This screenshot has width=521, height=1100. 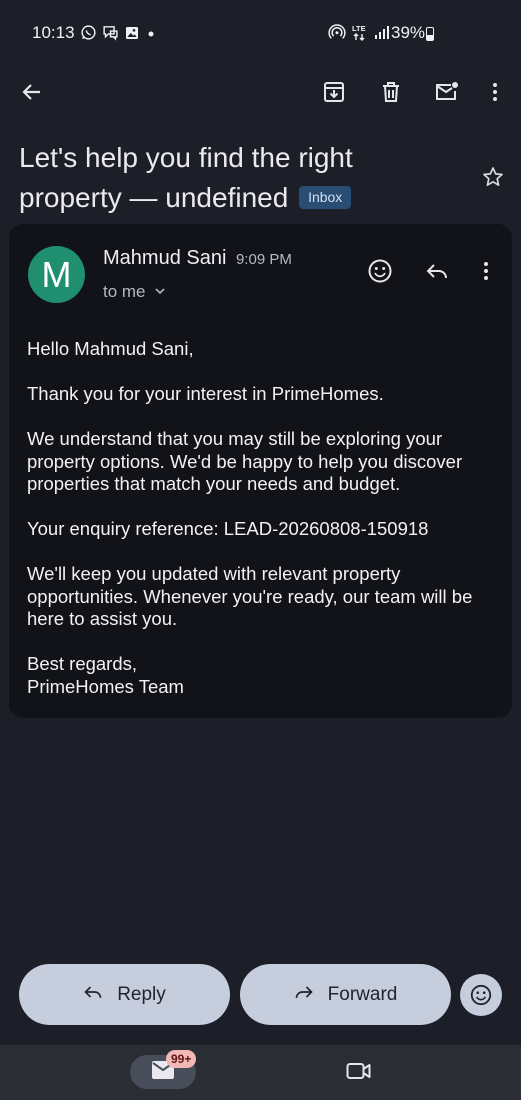 I want to click on star-icon, so click(x=493, y=177).